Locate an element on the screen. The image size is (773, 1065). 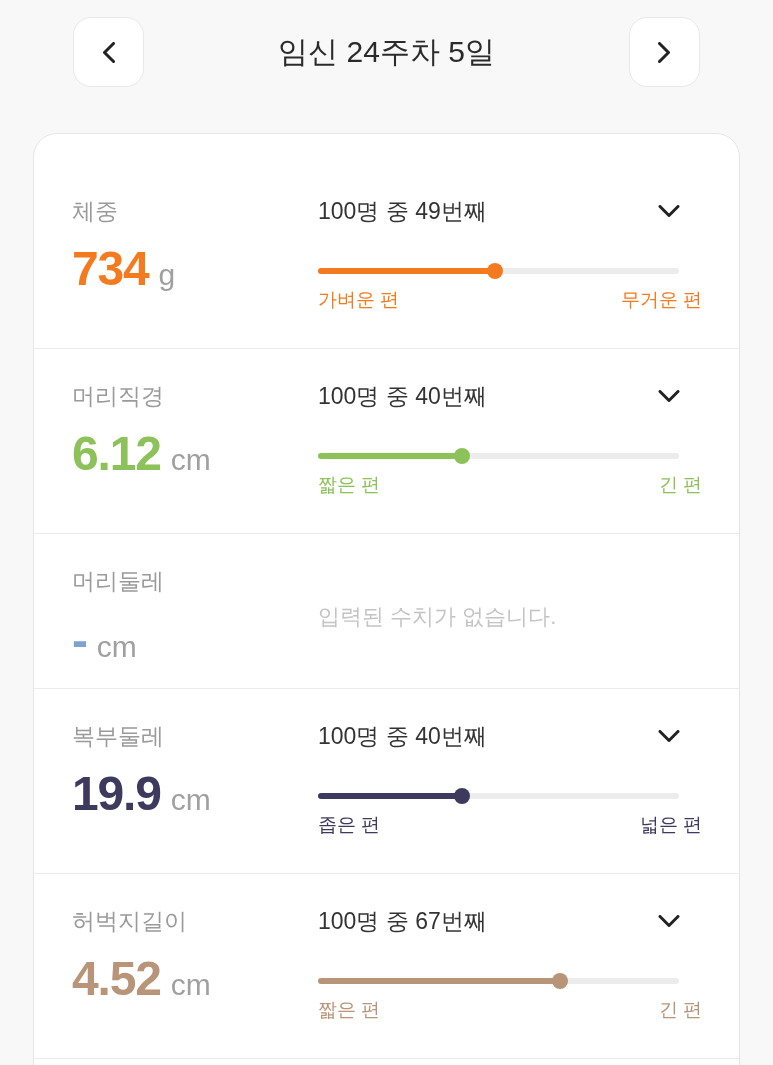
measurement-label: 머리직경 is located at coordinates (118, 396).